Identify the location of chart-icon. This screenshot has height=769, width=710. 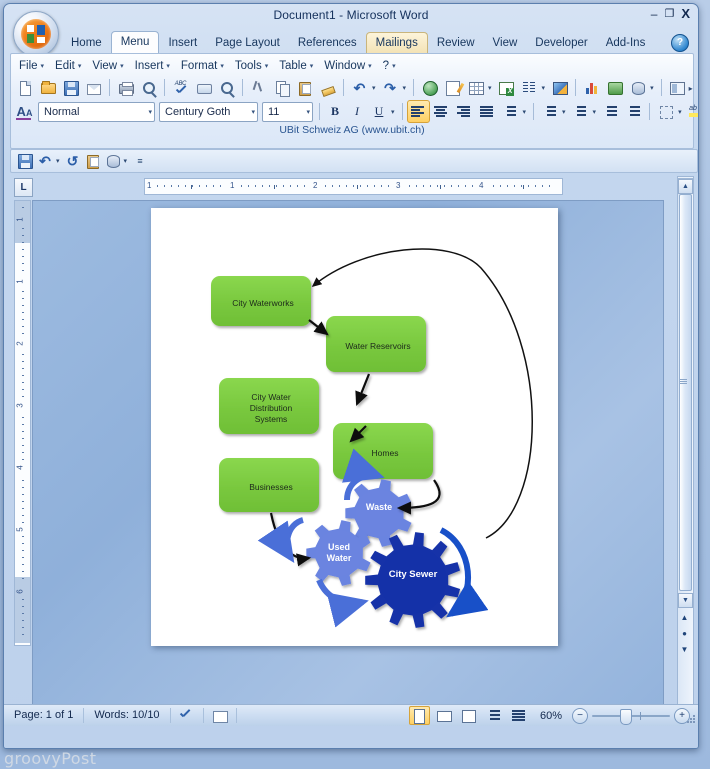
(591, 87).